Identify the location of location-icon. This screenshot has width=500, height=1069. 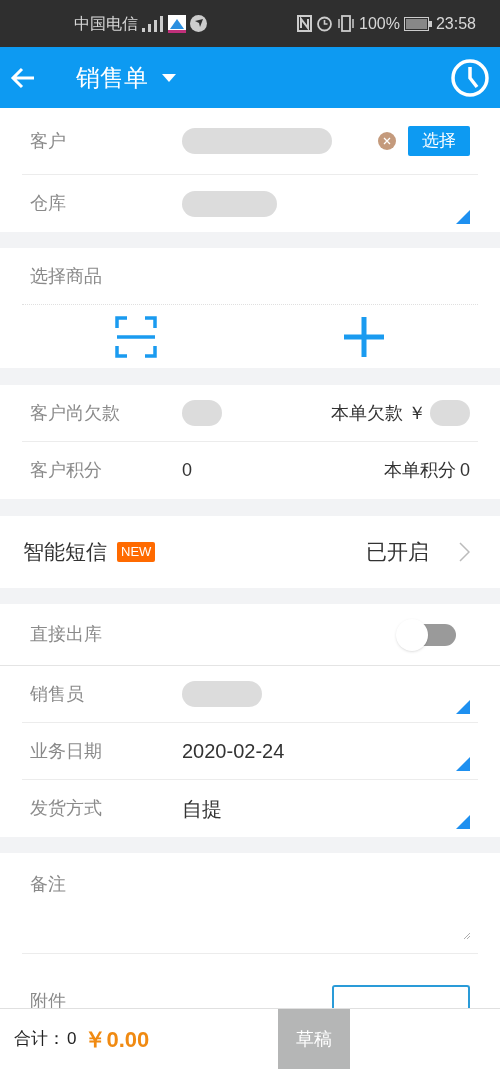
(198, 23).